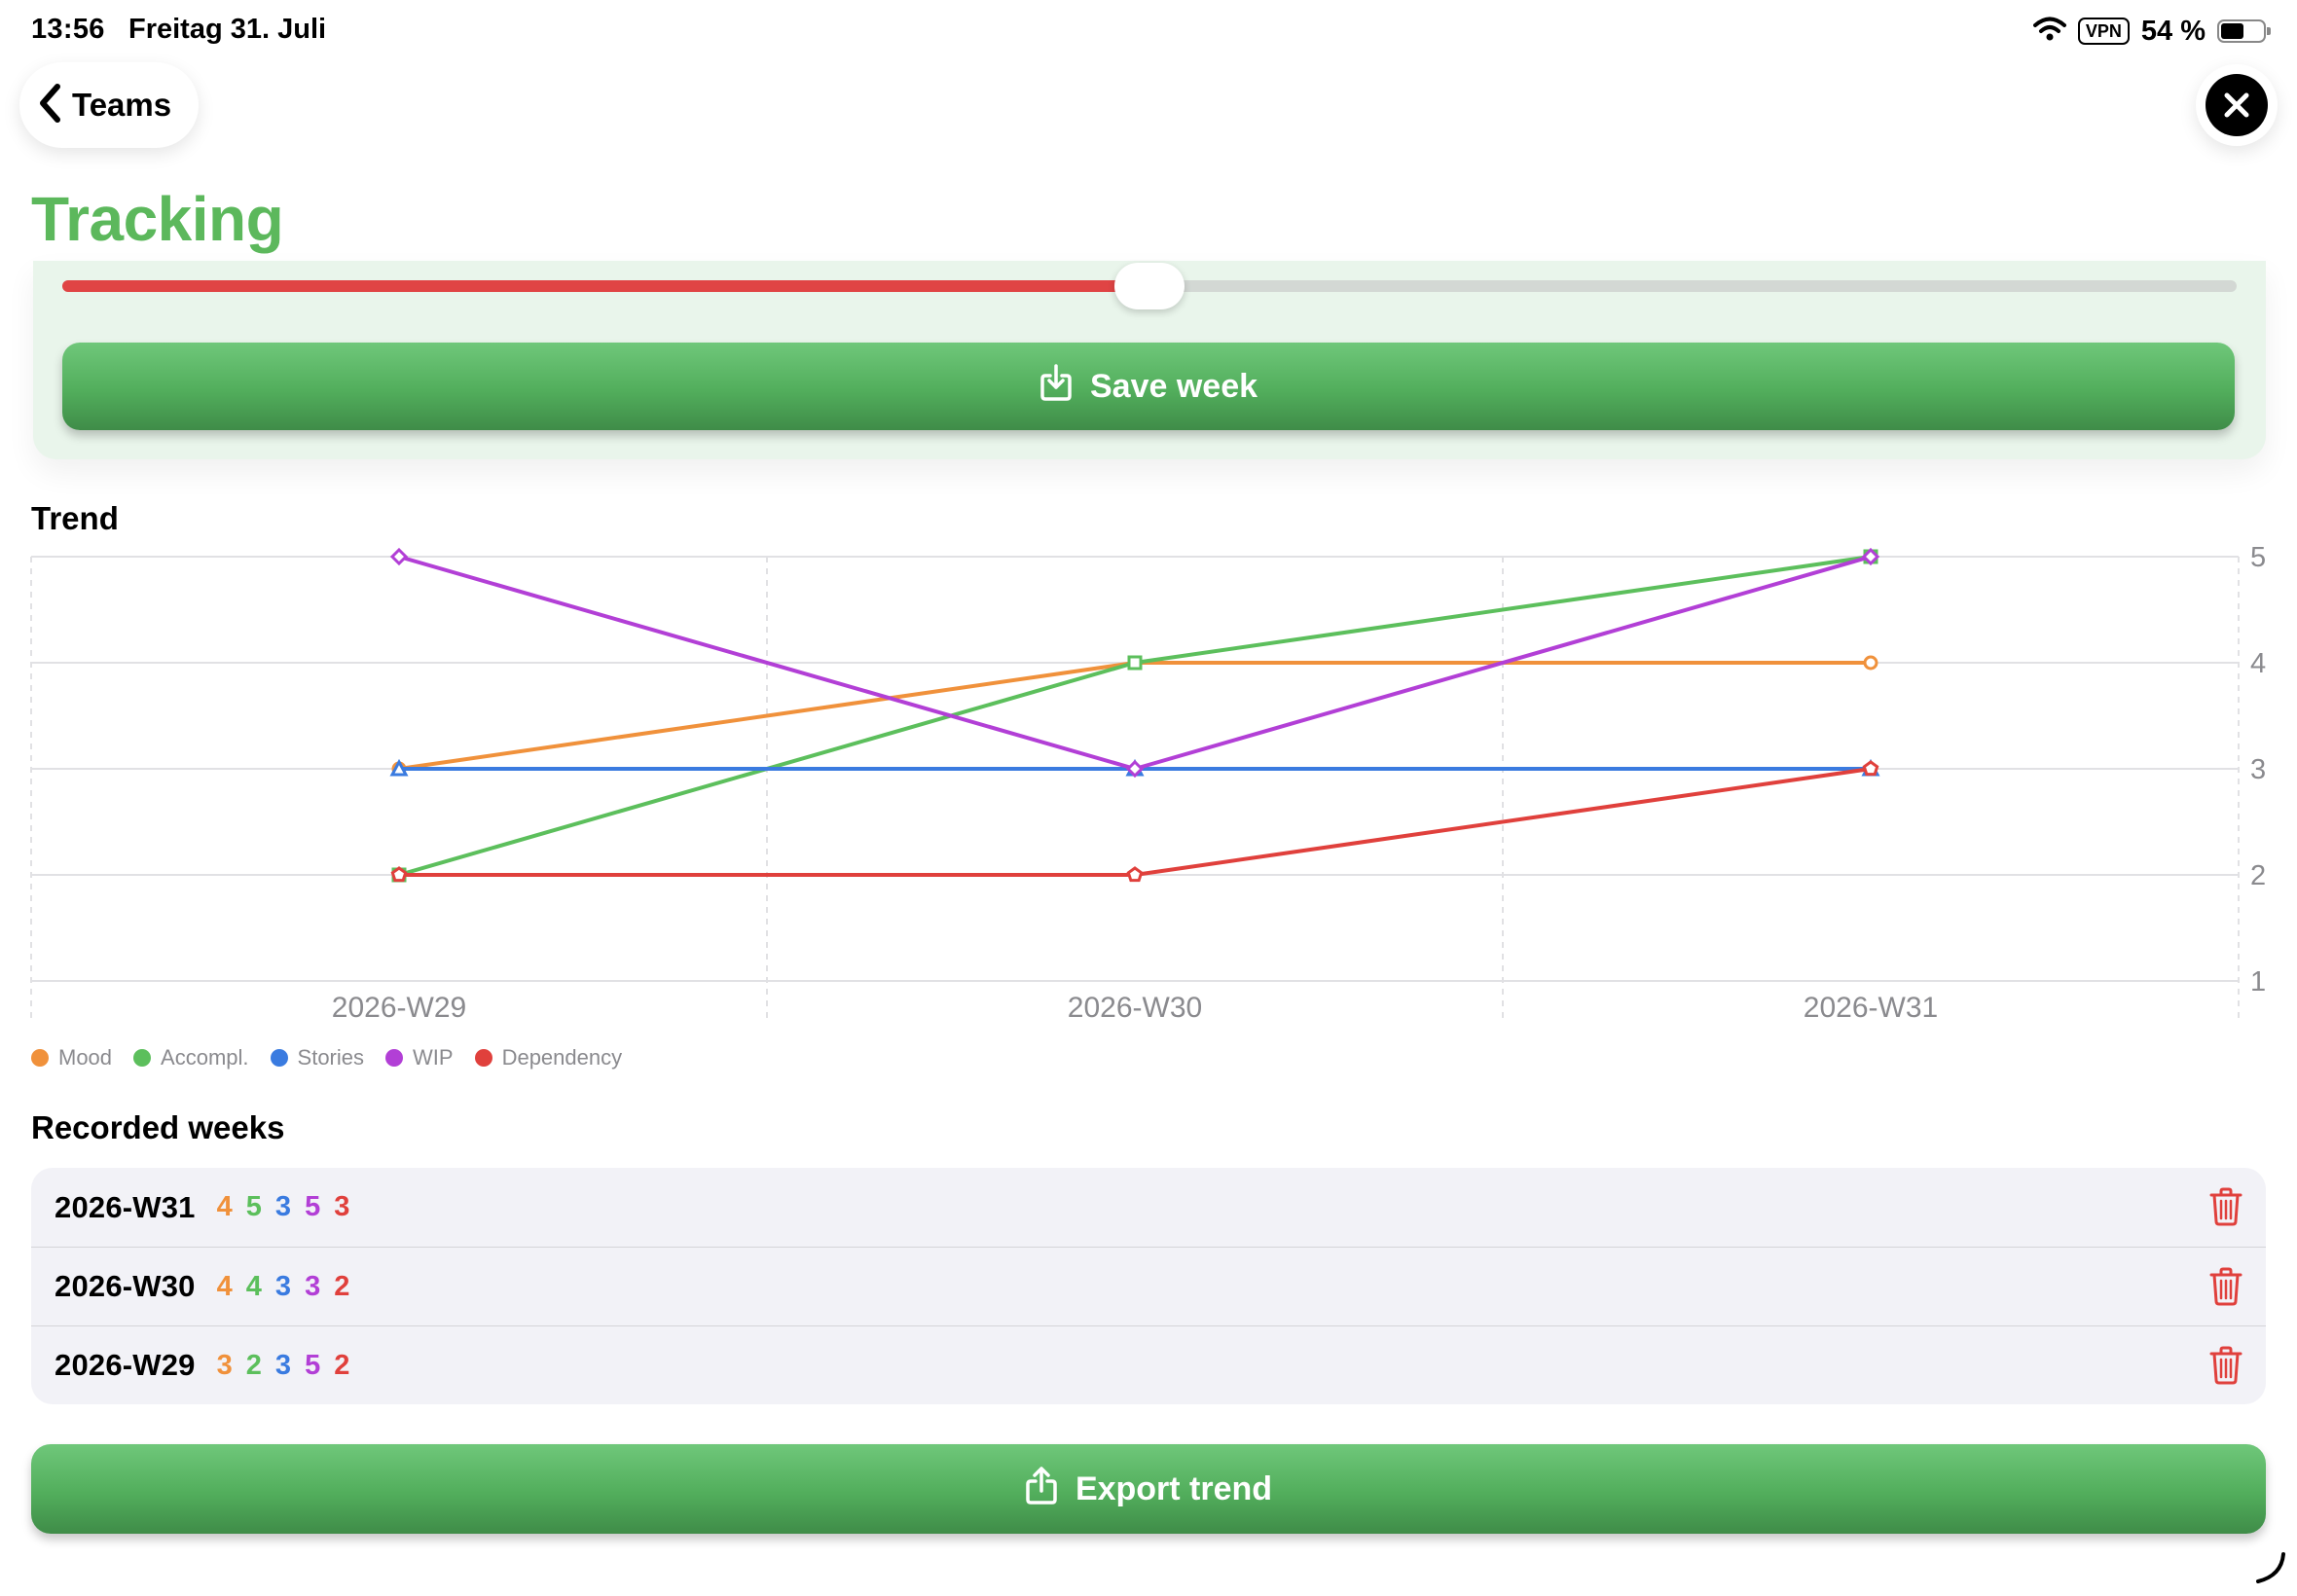 This screenshot has width=2297, height=1596. Describe the element at coordinates (224, 1365) in the screenshot. I see `mood-value: 3` at that location.